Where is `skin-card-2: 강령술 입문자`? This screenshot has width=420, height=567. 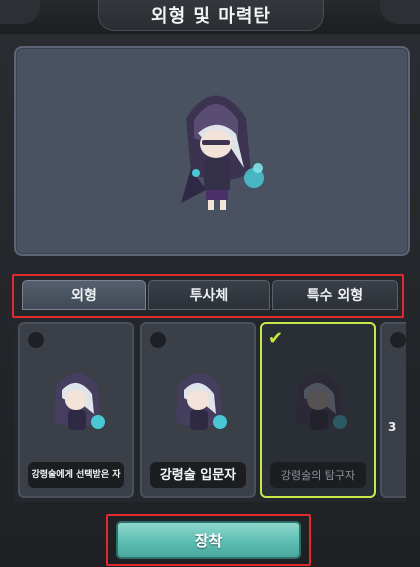
skin-card-2: 강령술 입문자 is located at coordinates (198, 410).